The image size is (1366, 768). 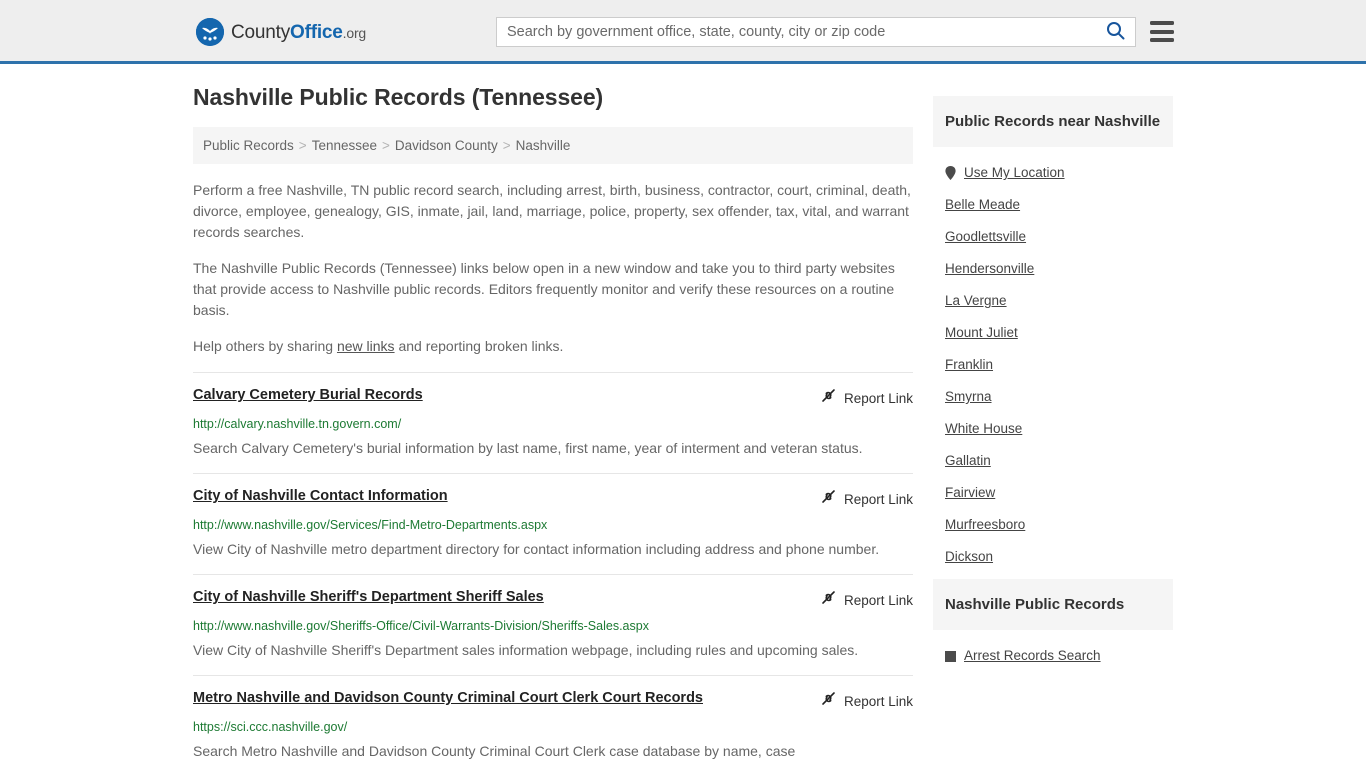 I want to click on city-link: Franklin, so click(x=969, y=365).